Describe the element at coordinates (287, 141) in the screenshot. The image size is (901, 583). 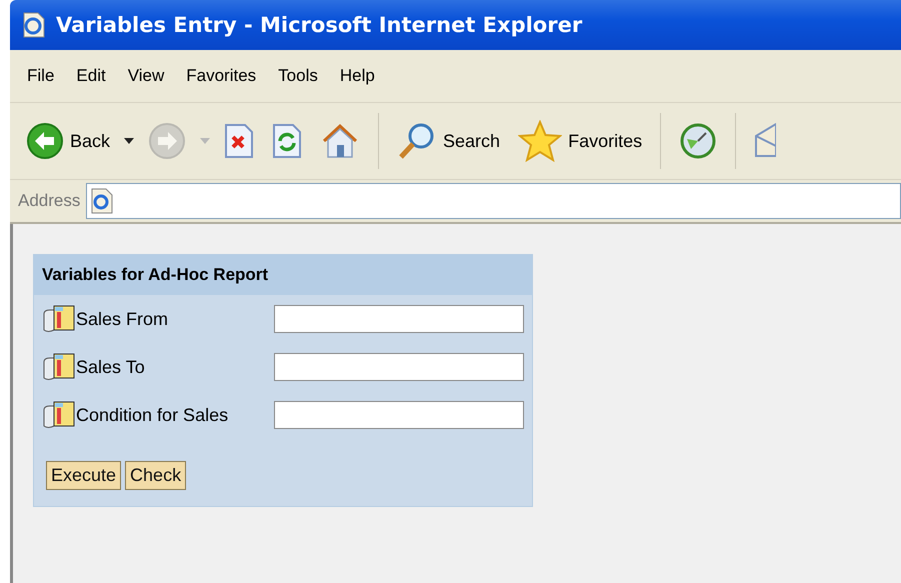
I see `refresh-icon` at that location.